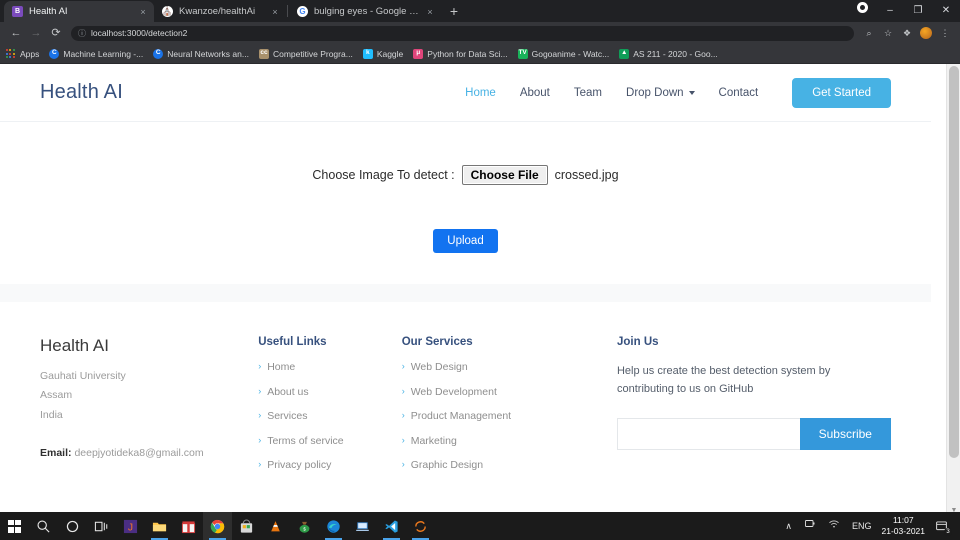  Describe the element at coordinates (946, 11) in the screenshot. I see `close-window-button: ✕` at that location.